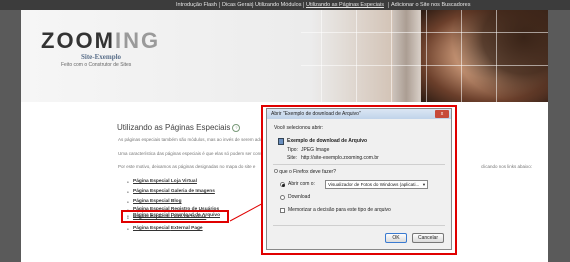 Image resolution: width=570 pixels, height=262 pixels. What do you see at coordinates (183, 181) in the screenshot?
I see `link-label: Loja Virtual` at bounding box center [183, 181].